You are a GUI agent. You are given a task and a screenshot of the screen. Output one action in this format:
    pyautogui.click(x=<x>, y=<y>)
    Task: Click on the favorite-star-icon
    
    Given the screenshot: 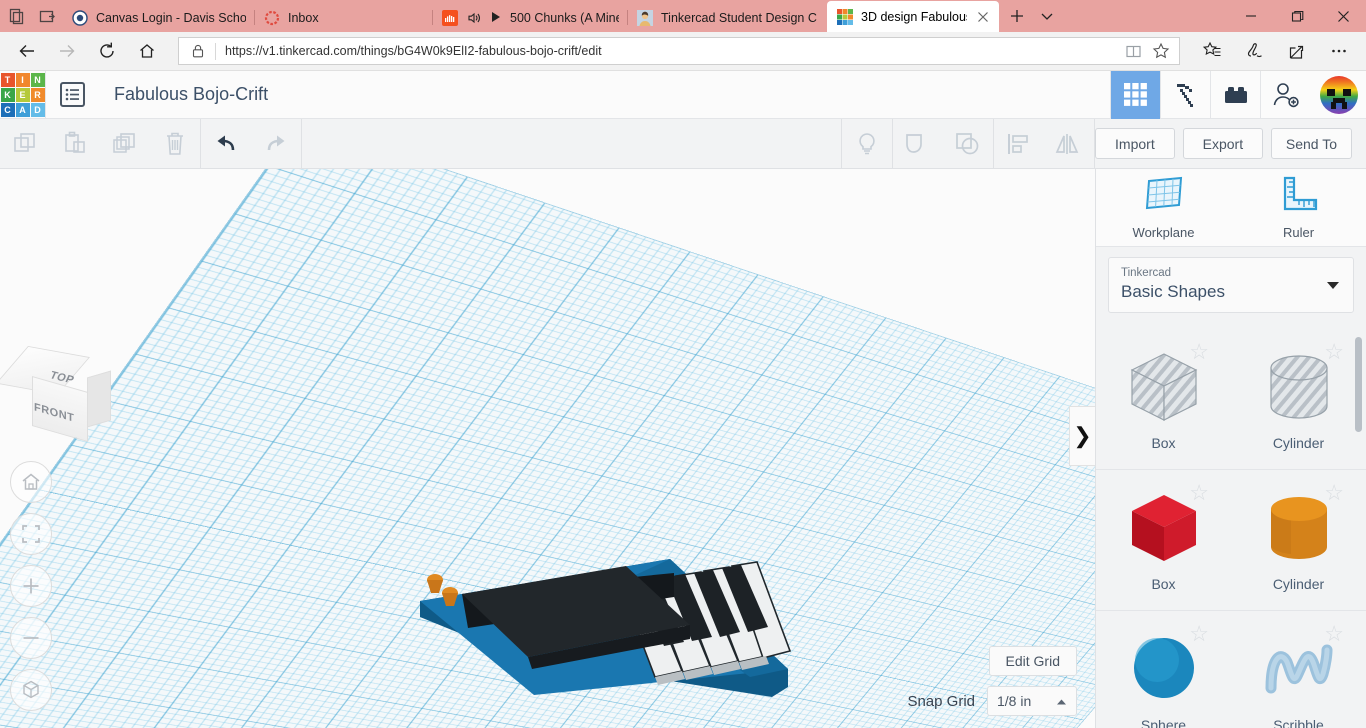 What is the action you would take?
    pyautogui.click(x=1161, y=51)
    